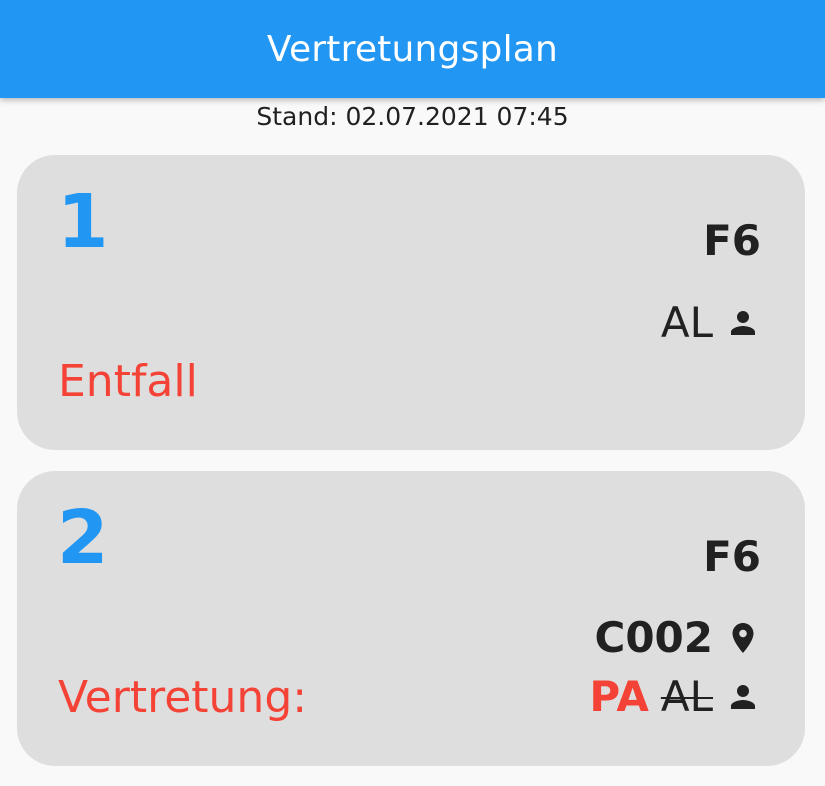 The height and width of the screenshot is (786, 825). Describe the element at coordinates (83, 538) in the screenshot. I see `lesson-number: 2` at that location.